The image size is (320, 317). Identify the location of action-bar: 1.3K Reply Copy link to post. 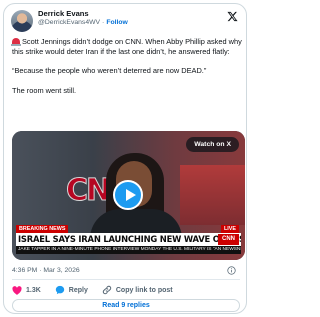
(99, 290).